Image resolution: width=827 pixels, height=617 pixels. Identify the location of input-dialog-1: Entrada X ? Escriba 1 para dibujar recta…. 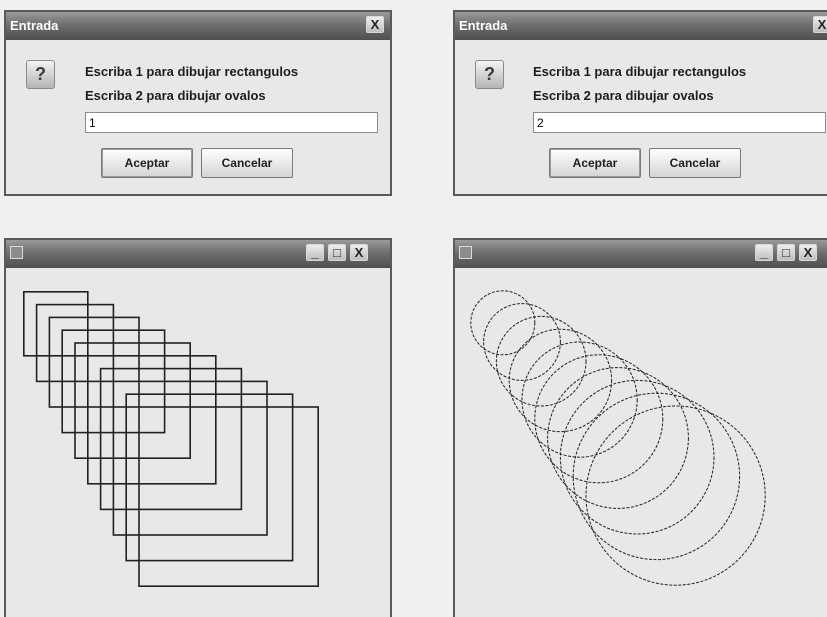
(198, 103).